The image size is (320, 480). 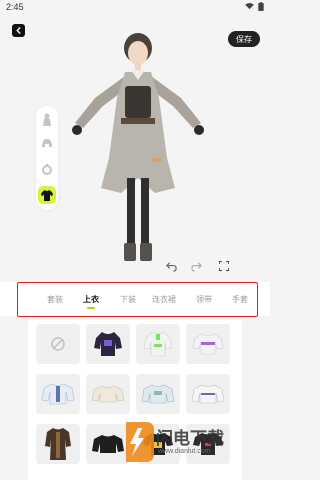 I want to click on fullscreen-icon, so click(x=224, y=266).